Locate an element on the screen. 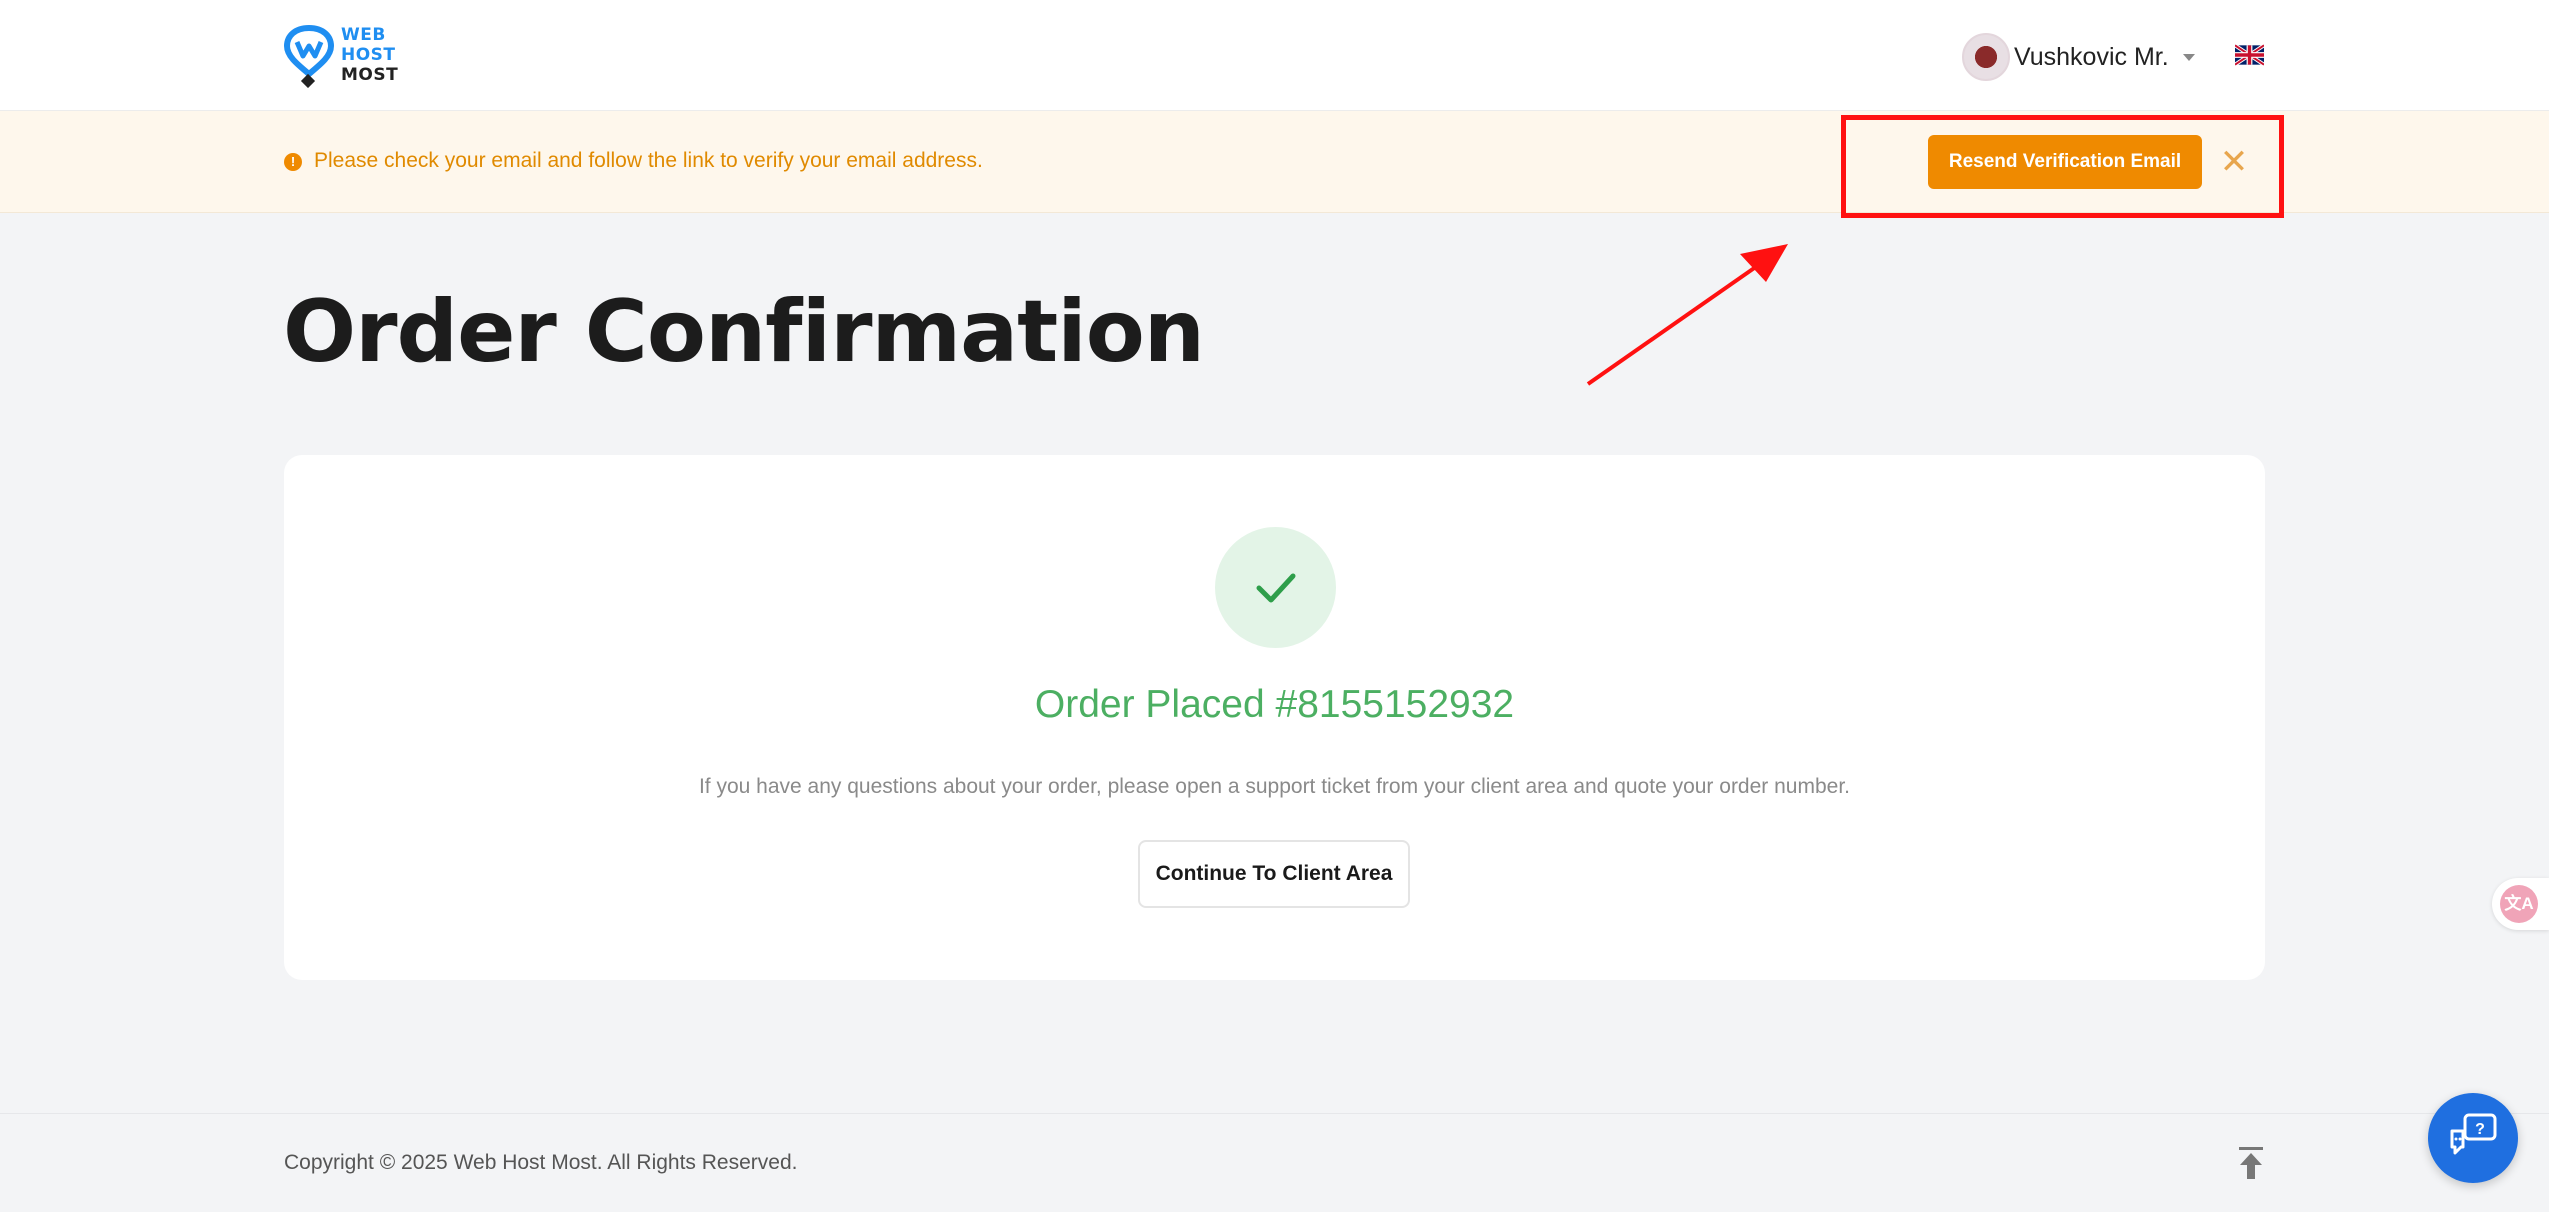  support-chat-button: ? is located at coordinates (2473, 1138).